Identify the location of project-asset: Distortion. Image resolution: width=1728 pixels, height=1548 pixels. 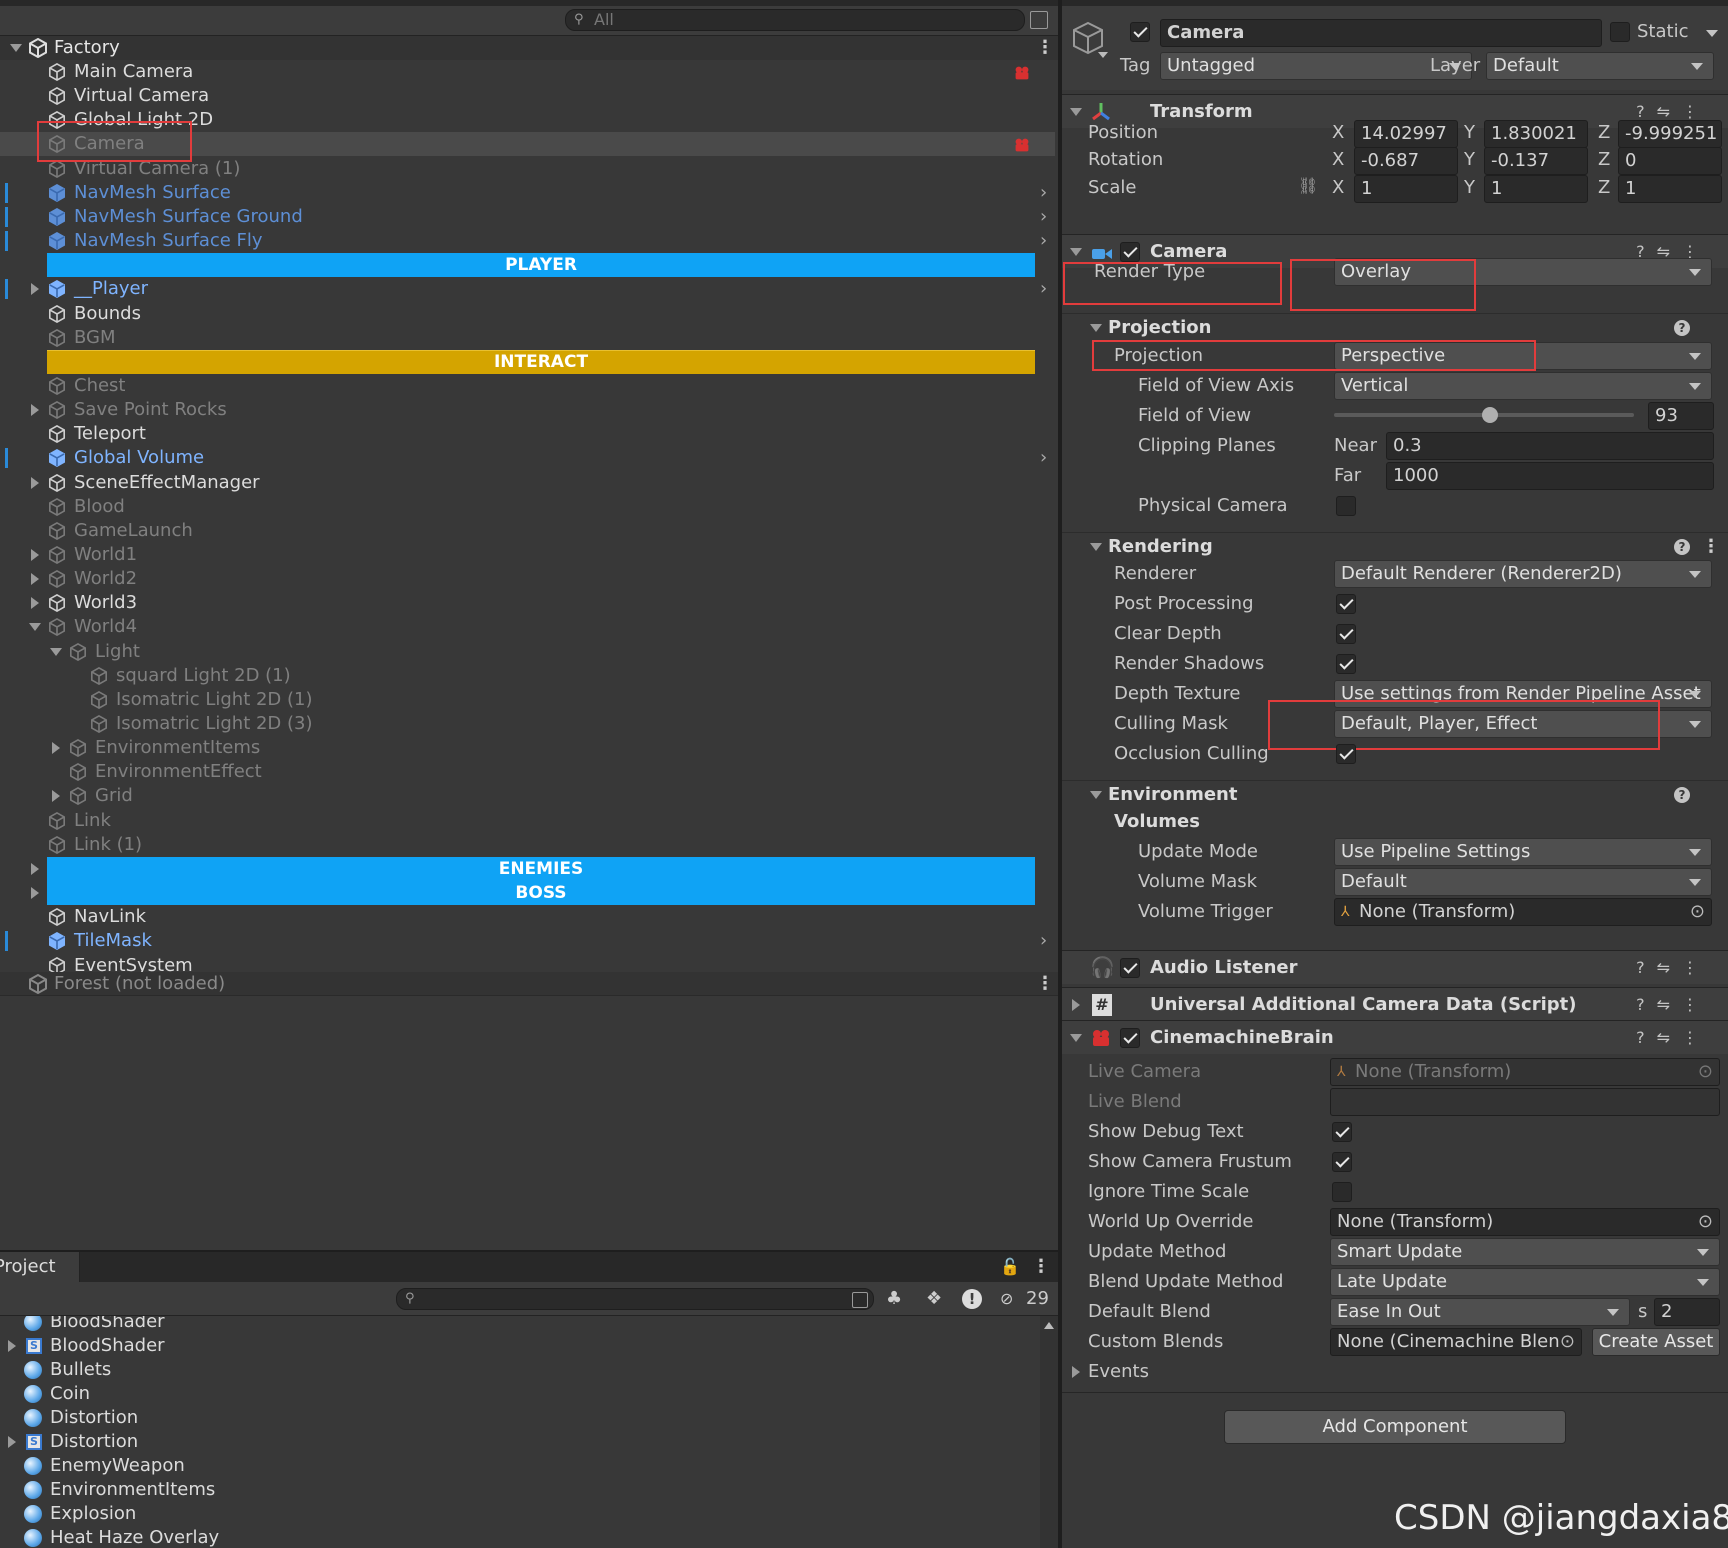
(520, 1418).